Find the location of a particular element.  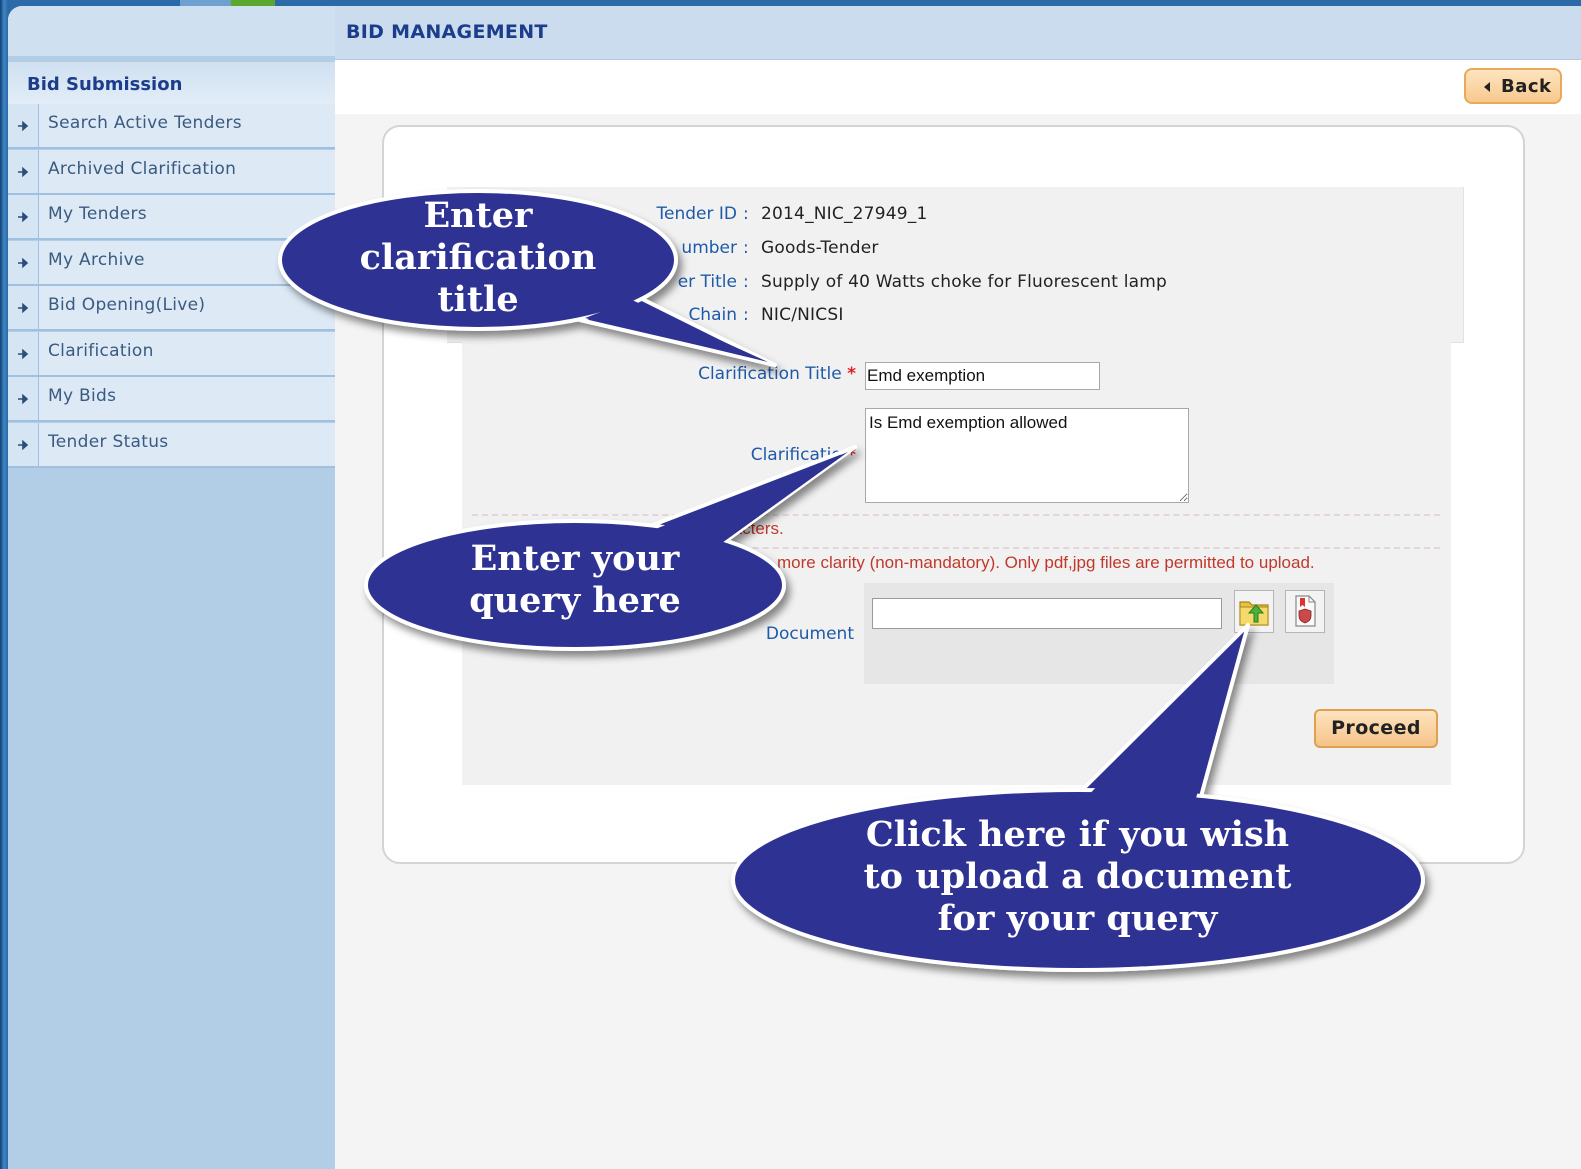

sidebar-item-search-active-tenders: Search Active Tenders is located at coordinates (171, 126).